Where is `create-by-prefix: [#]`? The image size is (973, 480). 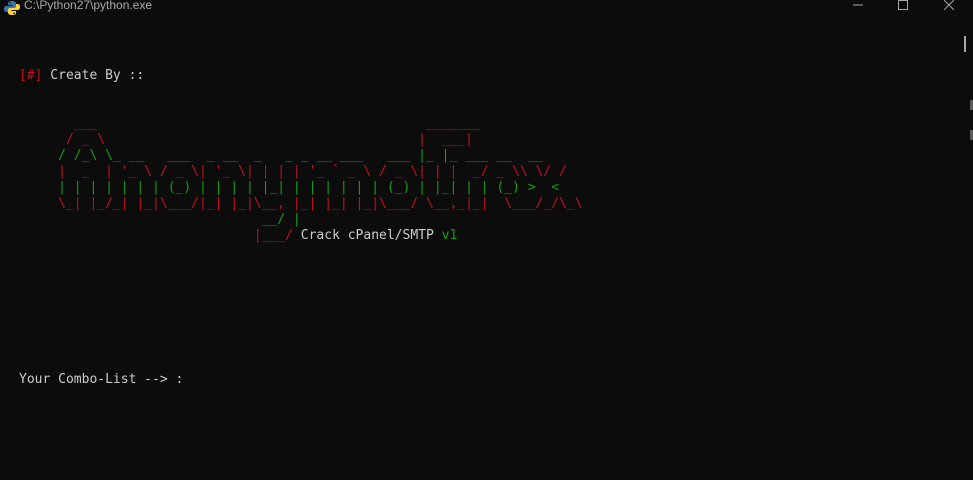 create-by-prefix: [#] is located at coordinates (31, 75).